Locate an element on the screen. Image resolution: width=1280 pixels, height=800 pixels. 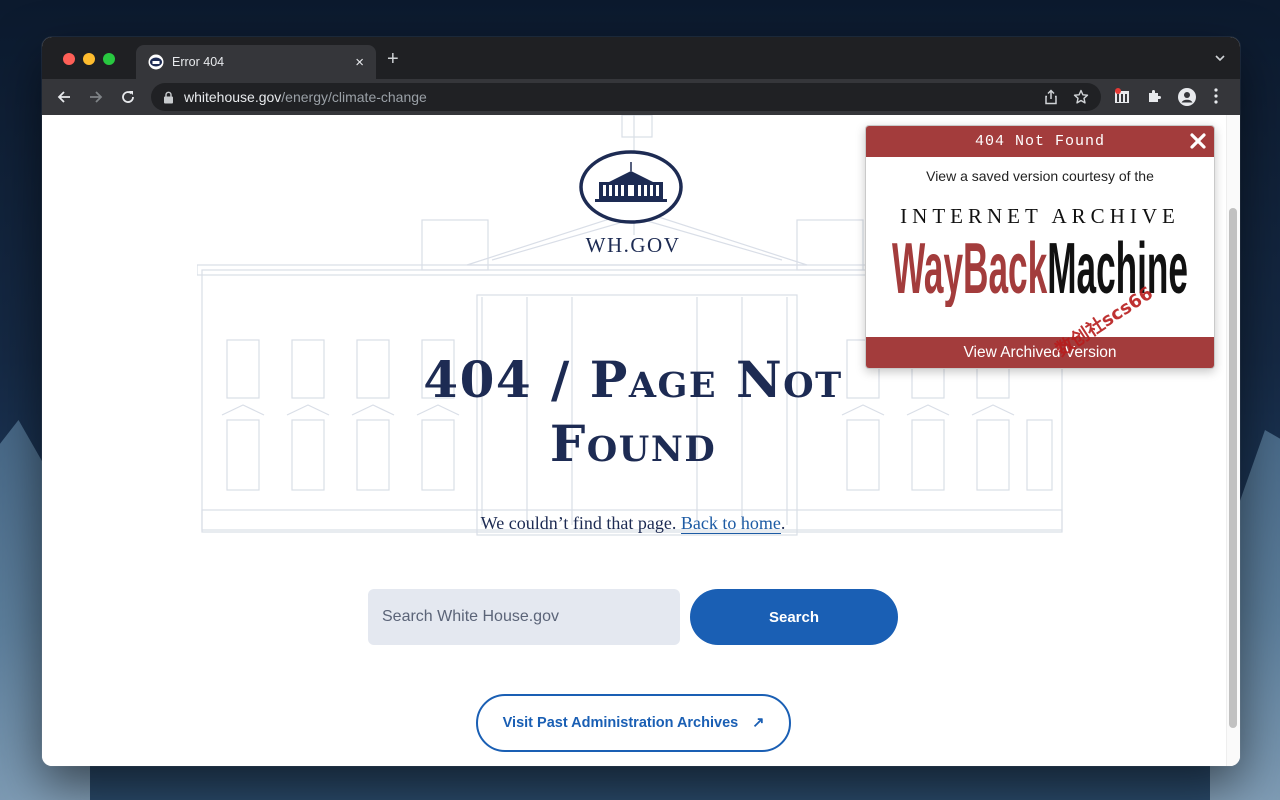
search-input is located at coordinates (524, 617).